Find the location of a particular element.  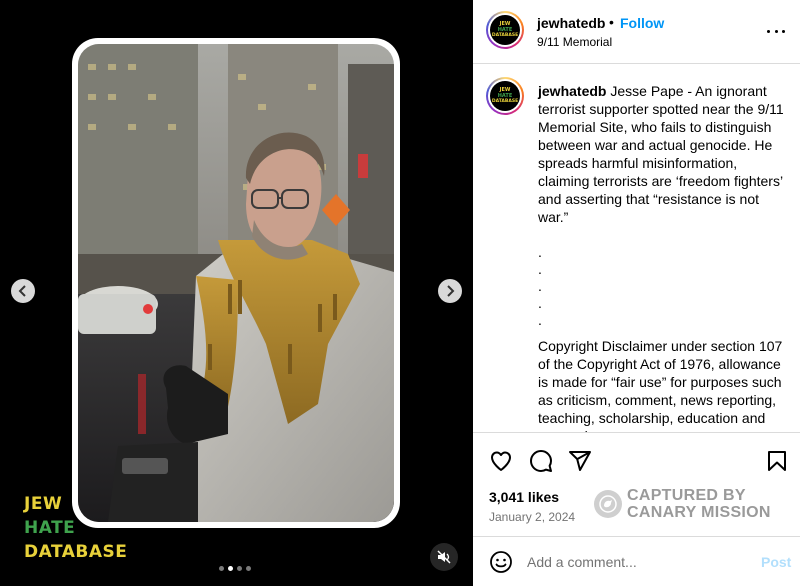

watermark-line-3: DATABASE is located at coordinates (76, 552).